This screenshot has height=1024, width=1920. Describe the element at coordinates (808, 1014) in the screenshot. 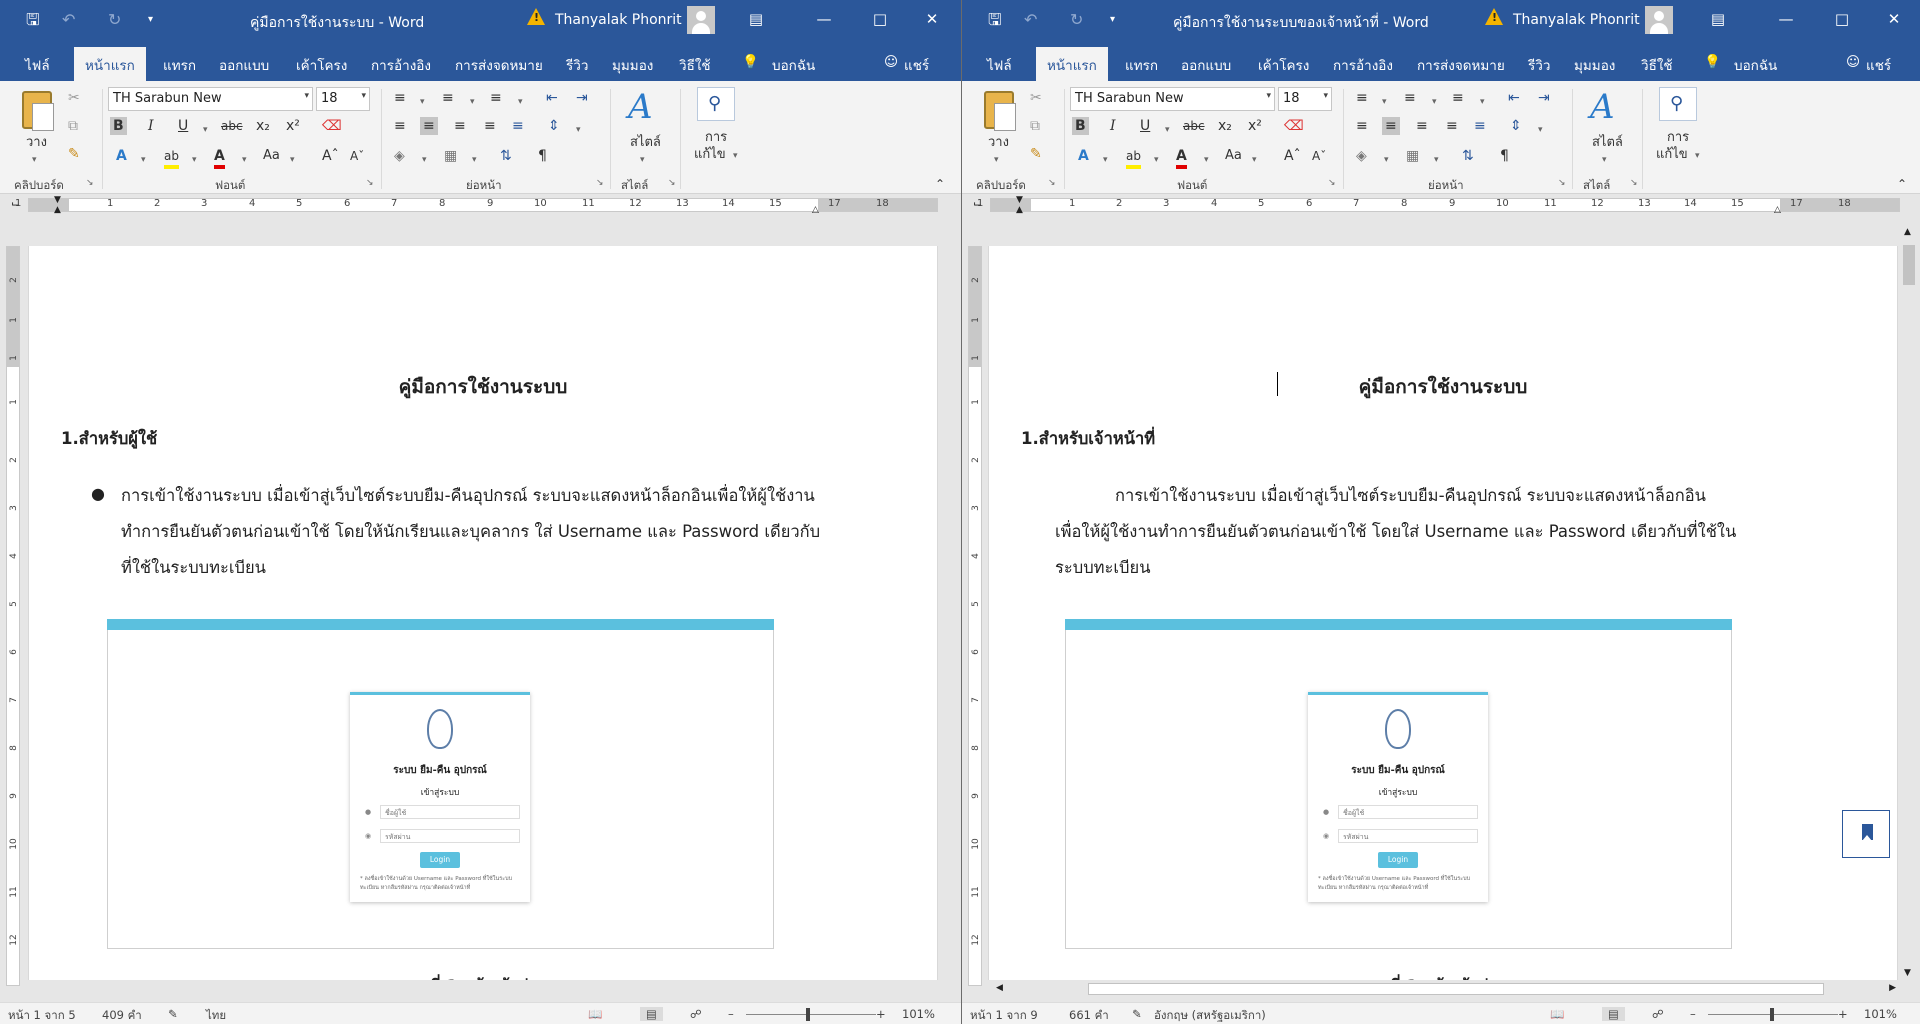

I see `zoom-thumb` at that location.